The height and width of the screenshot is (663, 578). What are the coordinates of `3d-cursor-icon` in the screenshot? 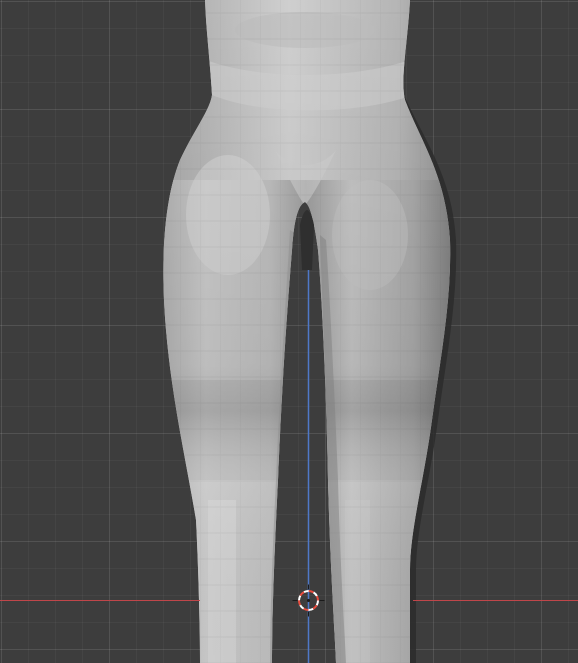 It's located at (308, 600).